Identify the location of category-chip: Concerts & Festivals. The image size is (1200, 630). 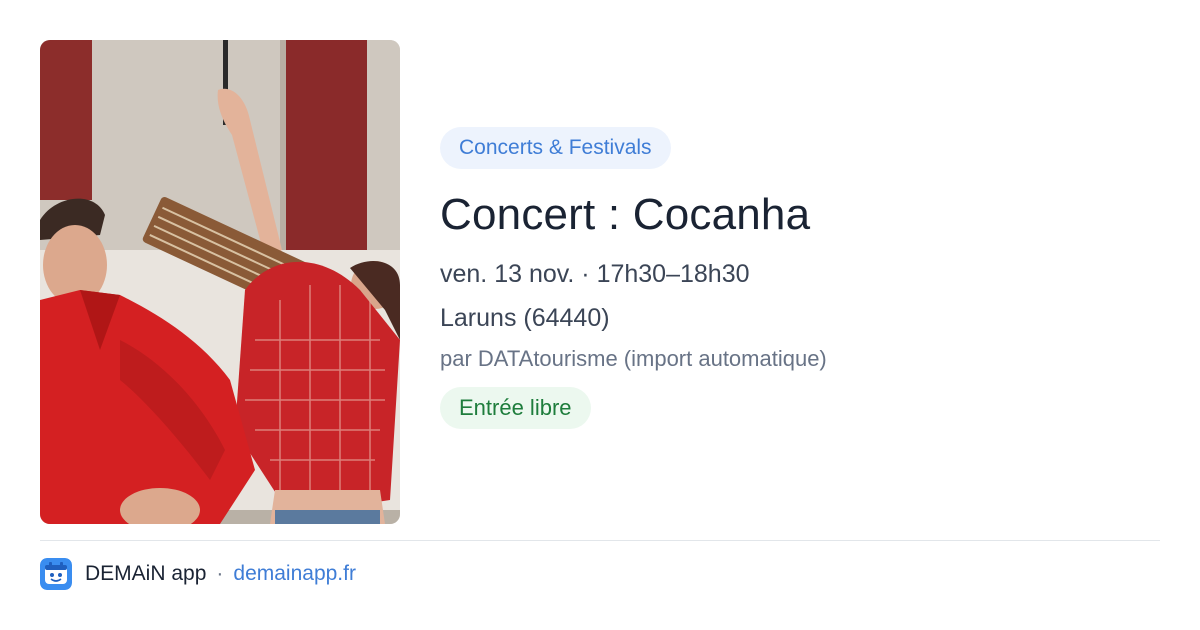
(555, 148).